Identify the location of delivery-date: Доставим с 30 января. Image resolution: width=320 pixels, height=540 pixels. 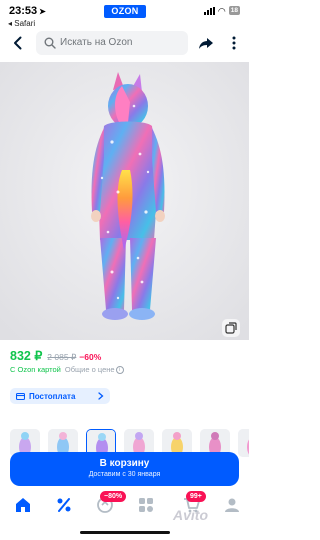
(124, 474).